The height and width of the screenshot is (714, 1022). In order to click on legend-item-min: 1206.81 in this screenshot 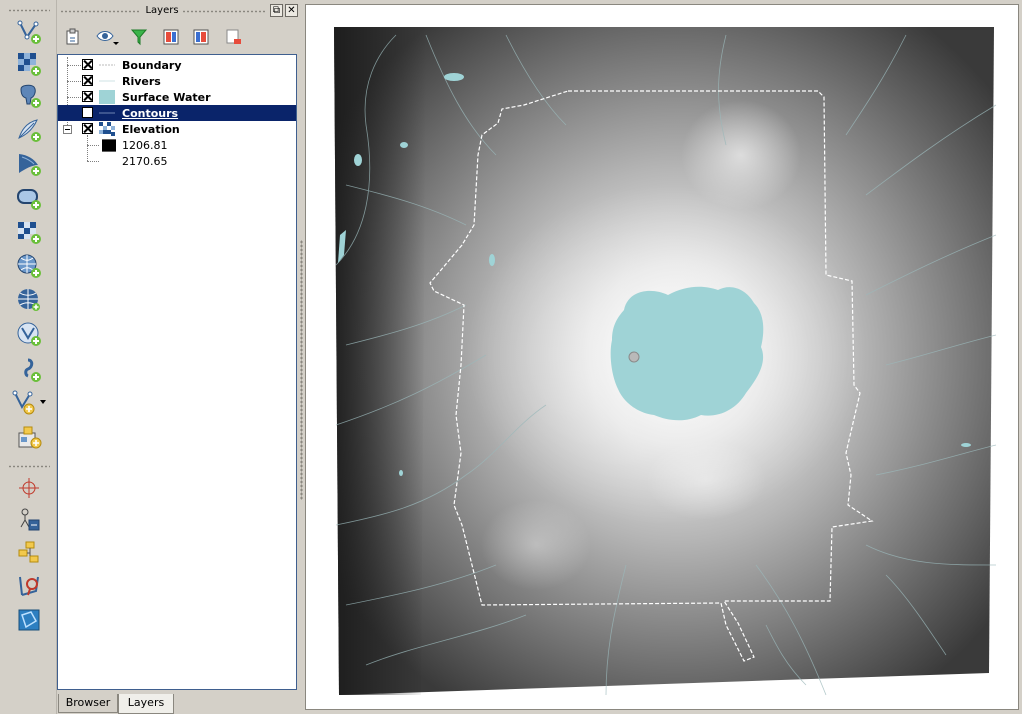, I will do `click(177, 145)`.